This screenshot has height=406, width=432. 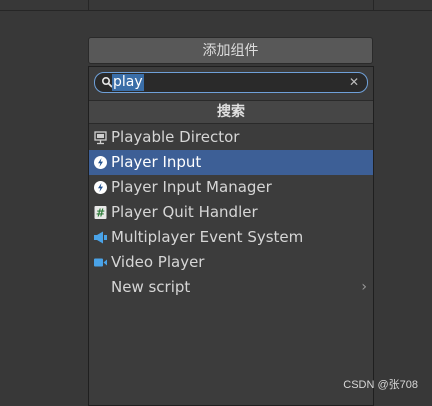 I want to click on results-header: 搜索, so click(x=231, y=112).